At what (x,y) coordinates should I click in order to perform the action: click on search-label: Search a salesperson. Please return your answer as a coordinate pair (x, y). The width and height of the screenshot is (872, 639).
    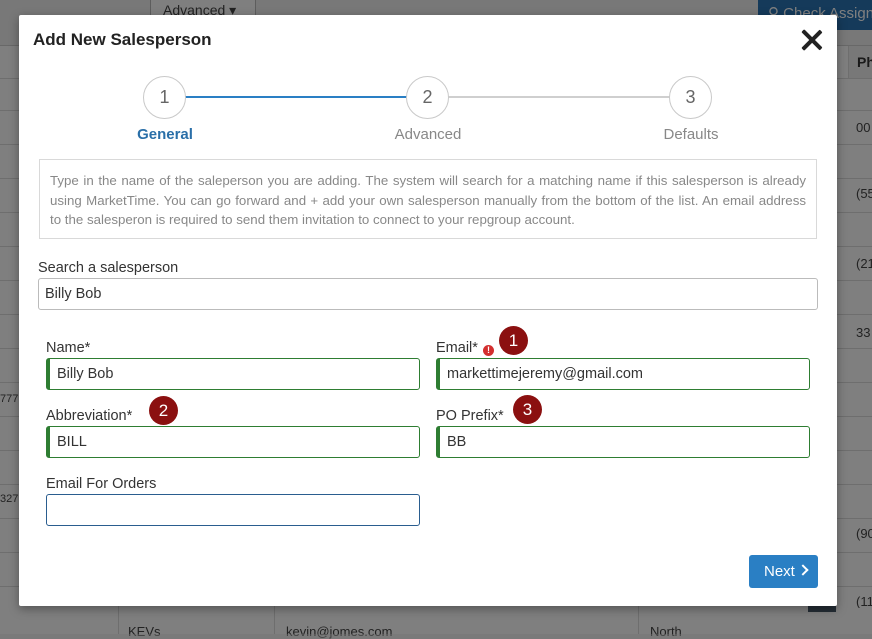
    Looking at the image, I should click on (108, 268).